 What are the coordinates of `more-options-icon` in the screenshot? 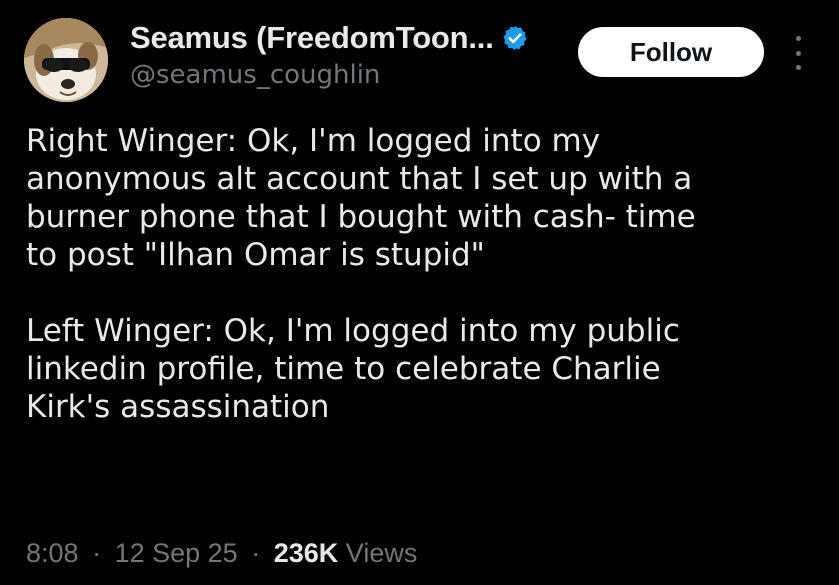 It's located at (798, 53).